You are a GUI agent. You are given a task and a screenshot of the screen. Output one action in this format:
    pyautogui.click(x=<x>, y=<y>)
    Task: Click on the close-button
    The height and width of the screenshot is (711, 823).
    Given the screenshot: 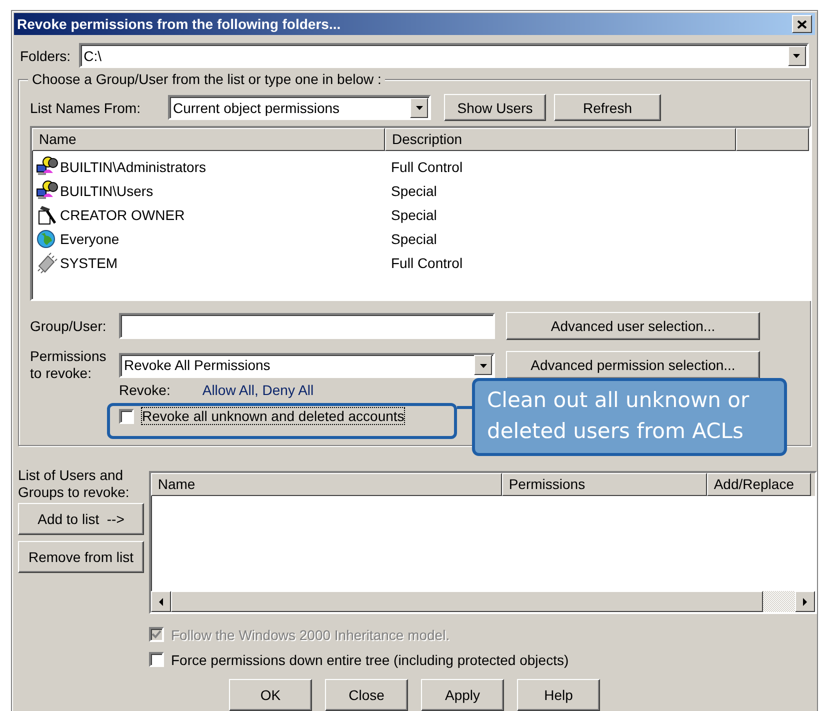 What is the action you would take?
    pyautogui.click(x=802, y=24)
    